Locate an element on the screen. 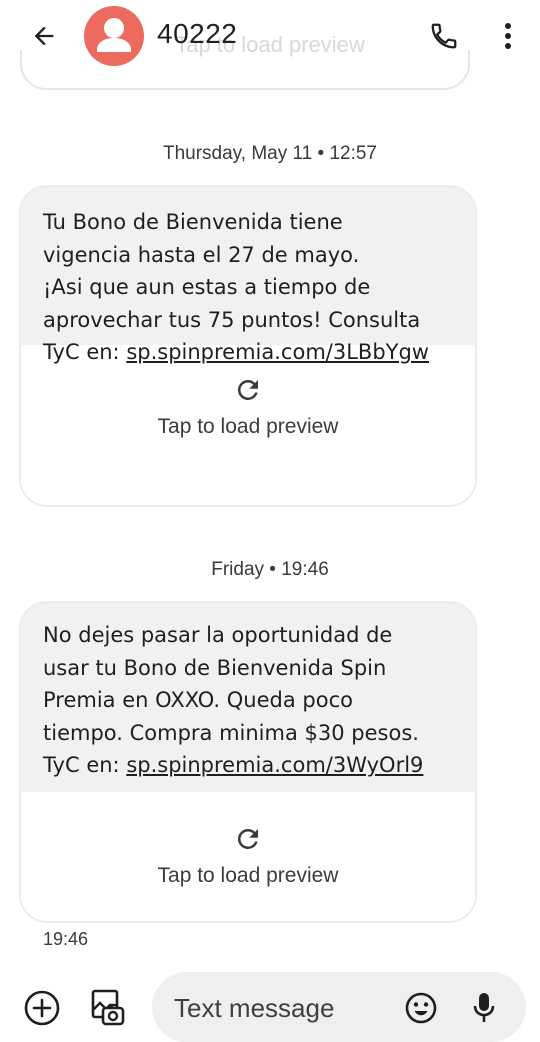 The image size is (540, 1042). more-vert-icon is located at coordinates (508, 36).